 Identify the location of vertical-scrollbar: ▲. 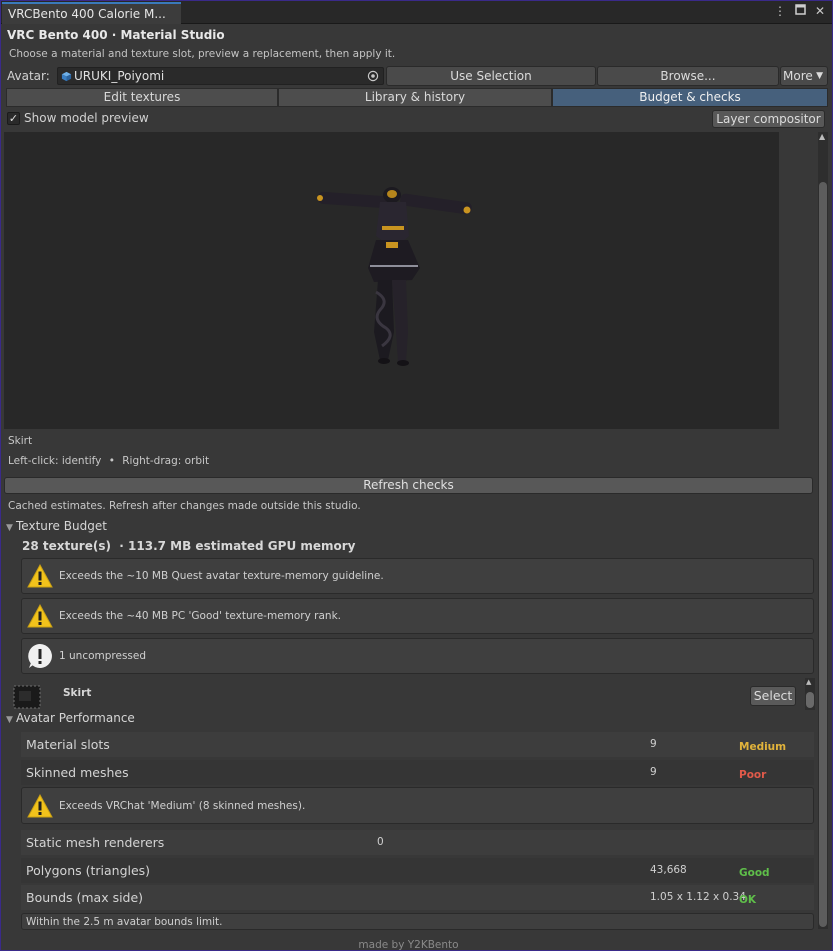
(823, 530).